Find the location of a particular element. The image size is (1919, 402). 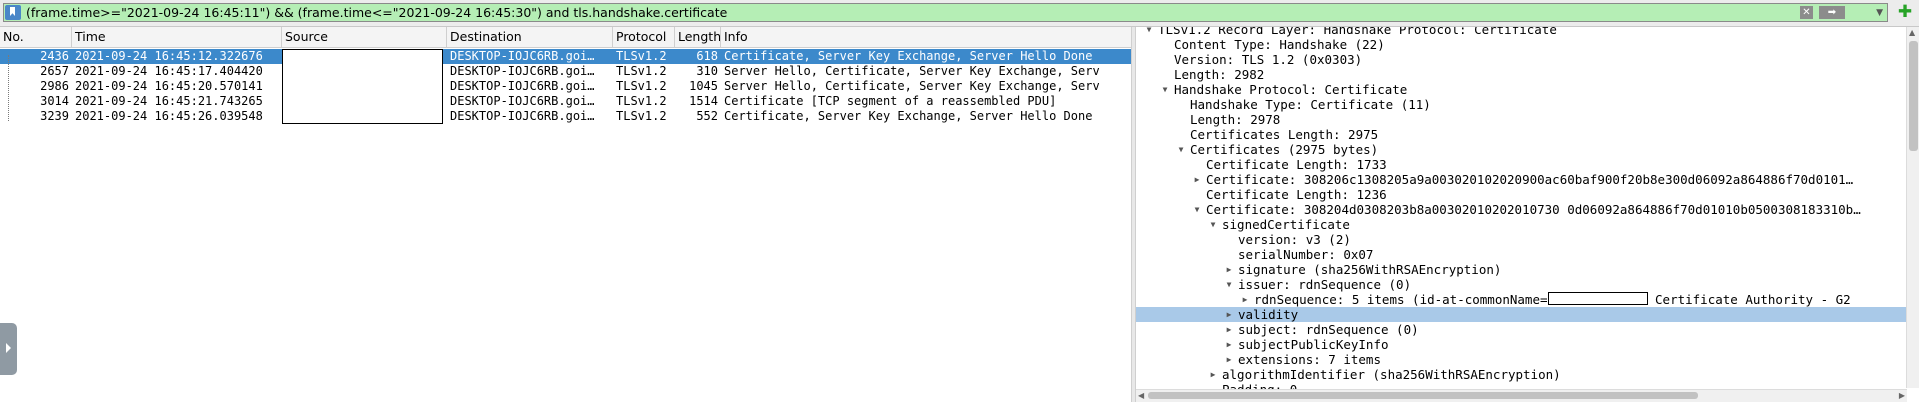

tree-item-label: Length: 2982 is located at coordinates (1219, 74).